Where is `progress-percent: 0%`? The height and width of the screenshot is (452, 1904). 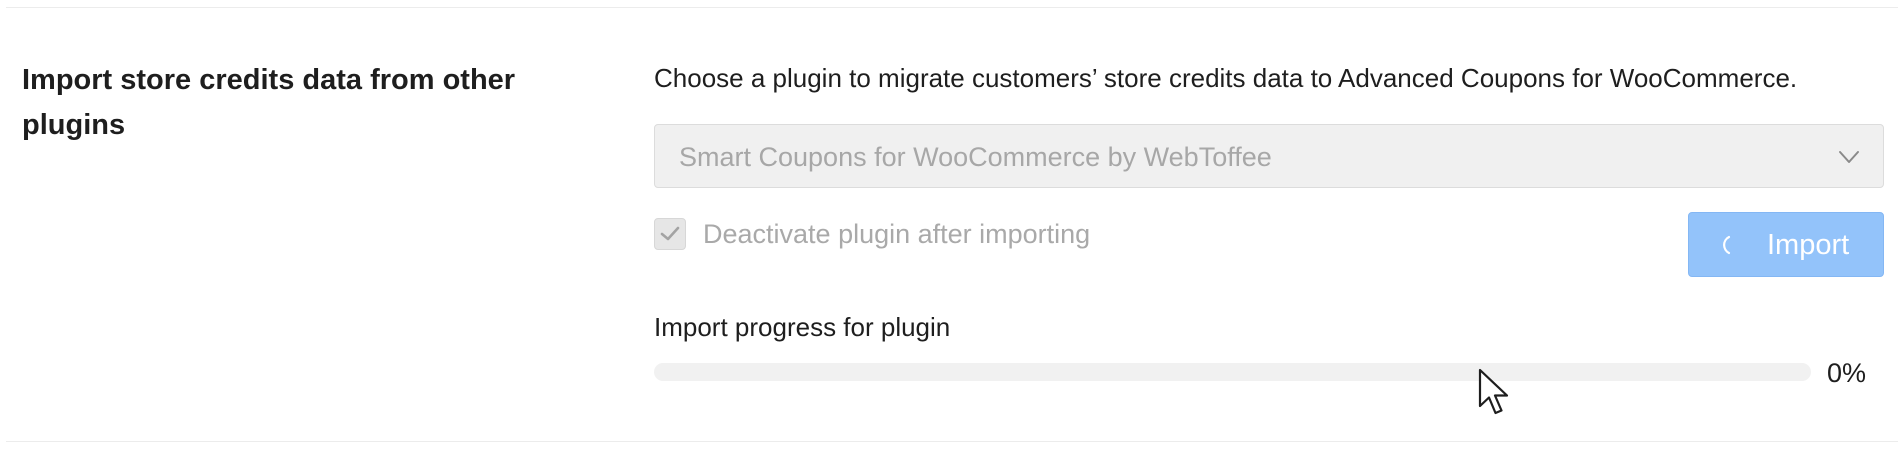
progress-percent: 0% is located at coordinates (1847, 373).